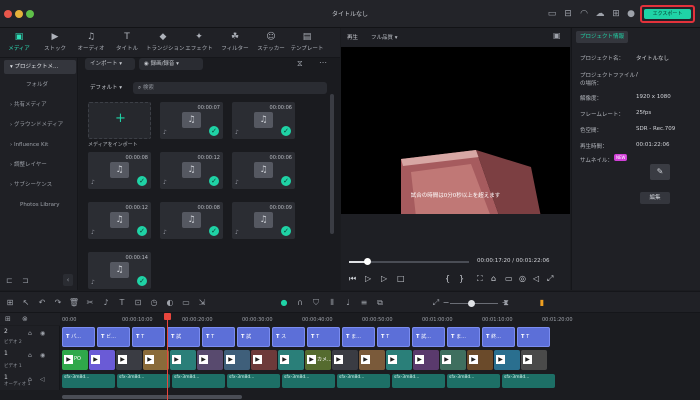 This screenshot has width=700, height=400. What do you see at coordinates (40, 105) in the screenshot?
I see `sidebar-item-shared-media: › 共有メディア` at bounding box center [40, 105].